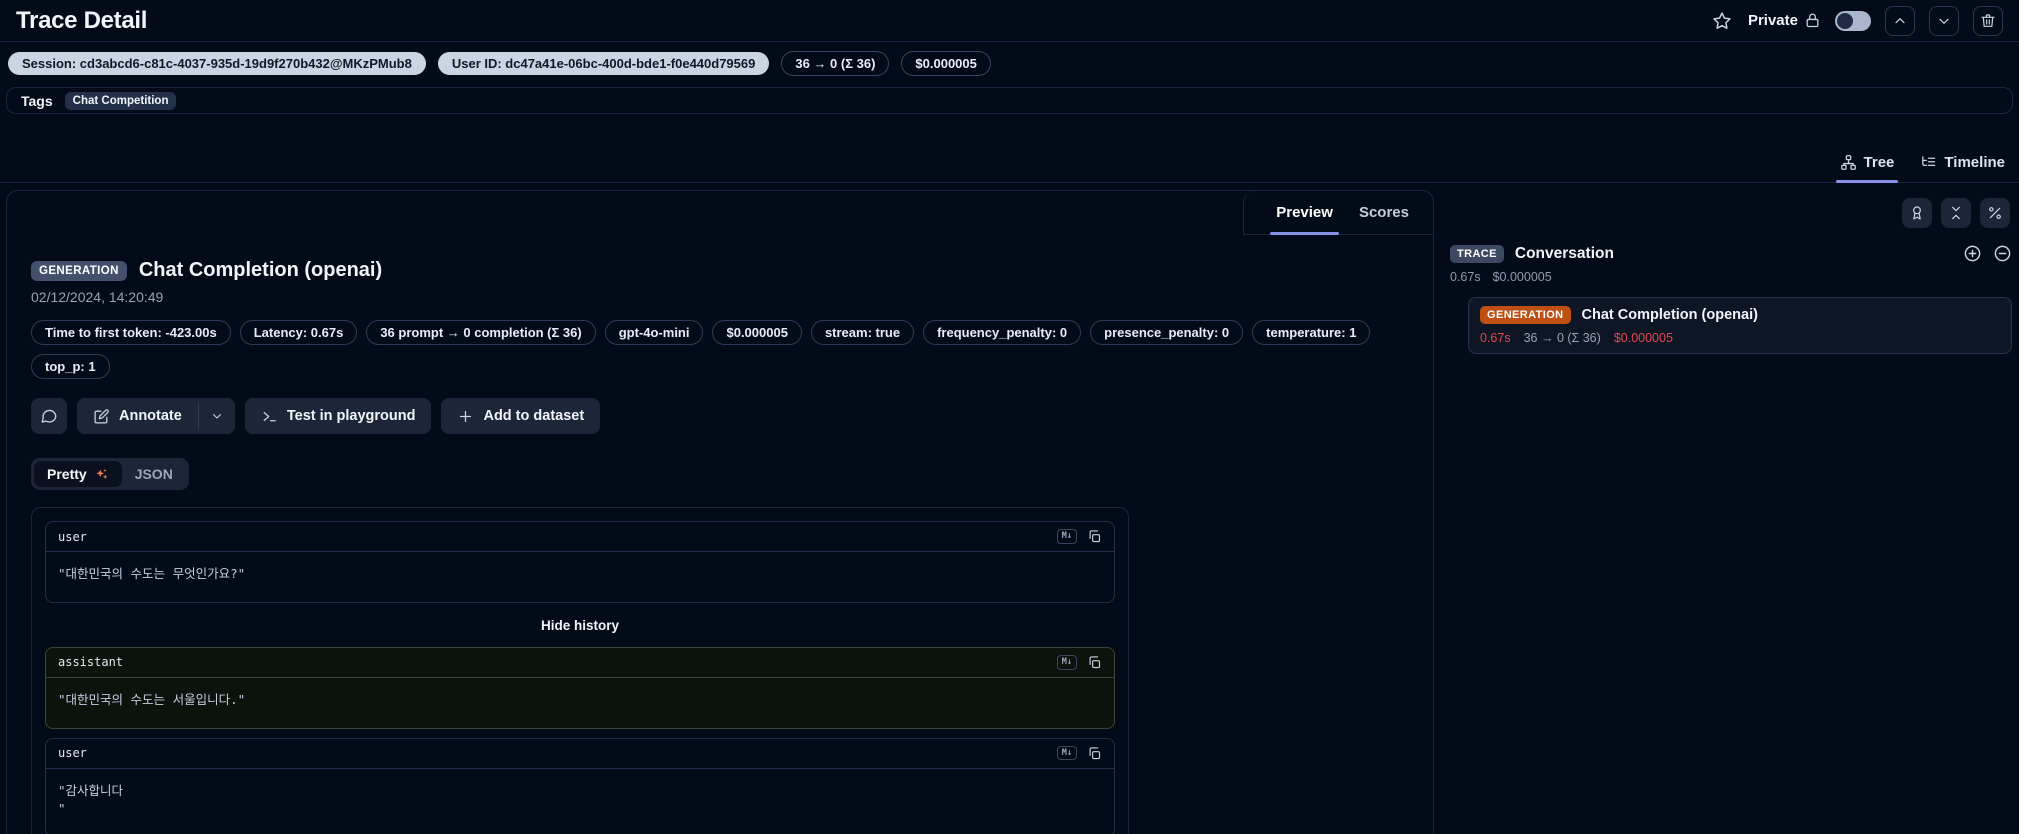 This screenshot has width=2019, height=834. Describe the element at coordinates (1784, 20) in the screenshot. I see `privacy-label-group: Private` at that location.